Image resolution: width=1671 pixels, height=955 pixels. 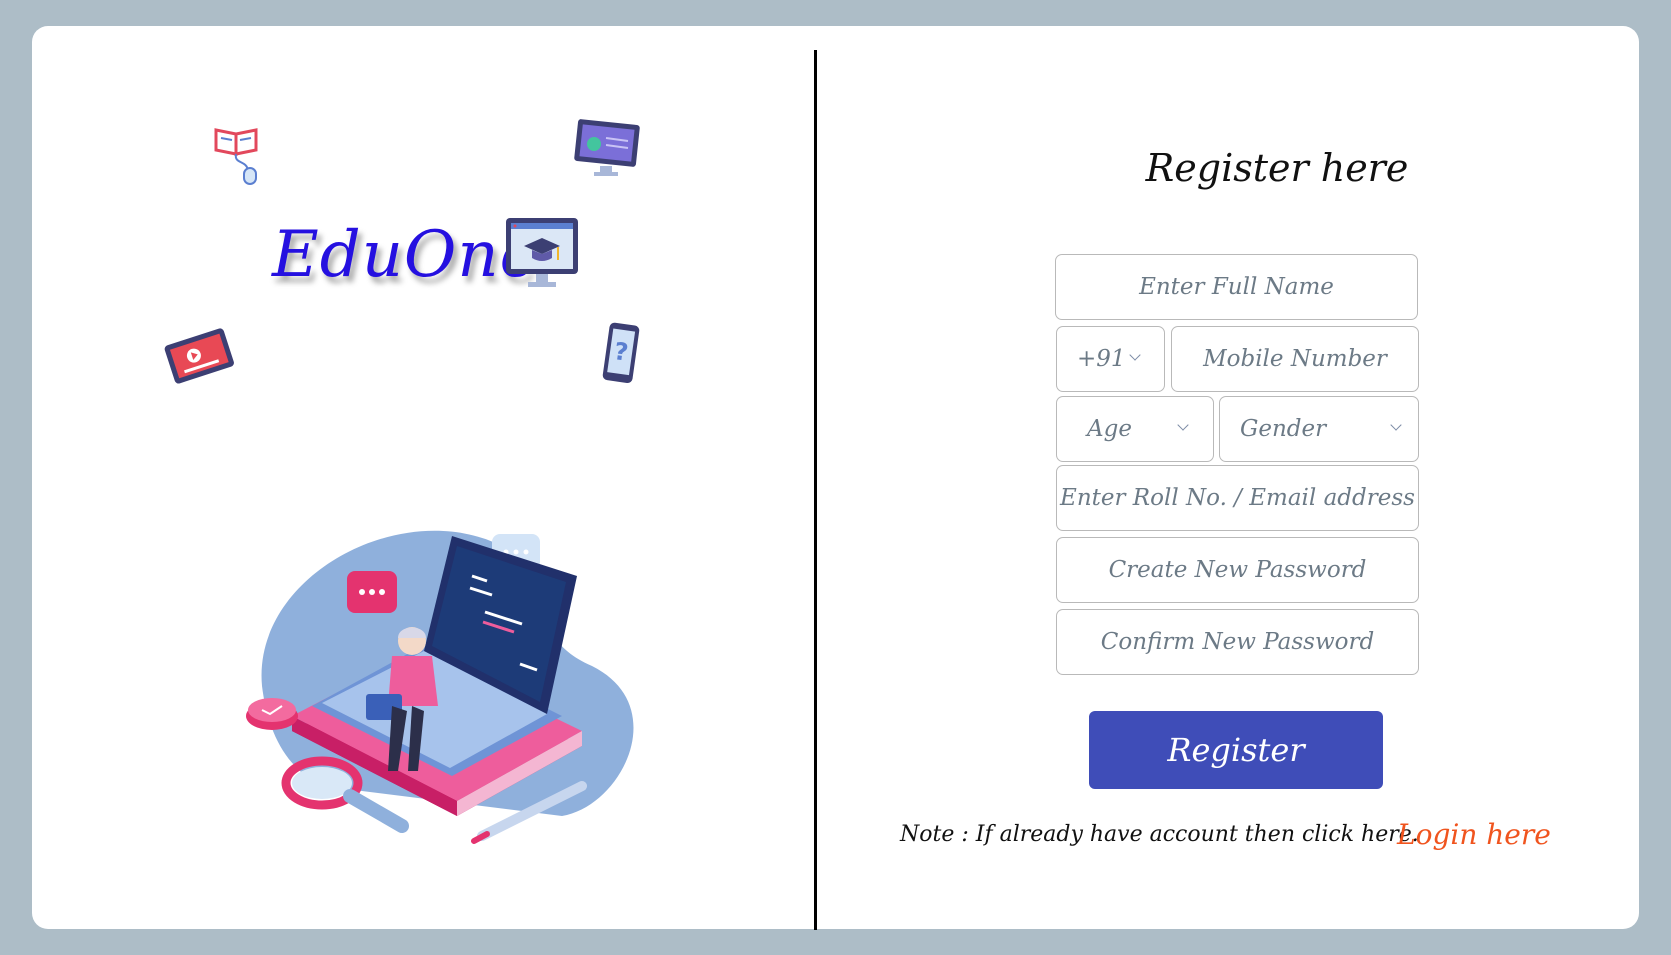 What do you see at coordinates (405, 255) in the screenshot?
I see `brand-logo-text: EduOne` at bounding box center [405, 255].